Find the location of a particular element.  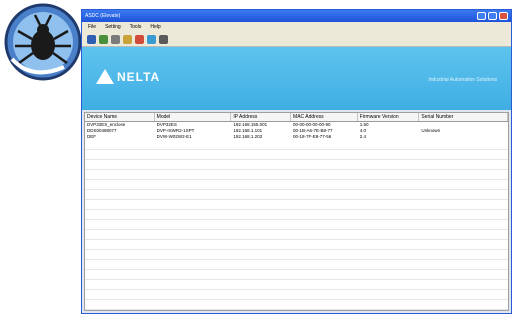

minimize-button is located at coordinates (481, 16).